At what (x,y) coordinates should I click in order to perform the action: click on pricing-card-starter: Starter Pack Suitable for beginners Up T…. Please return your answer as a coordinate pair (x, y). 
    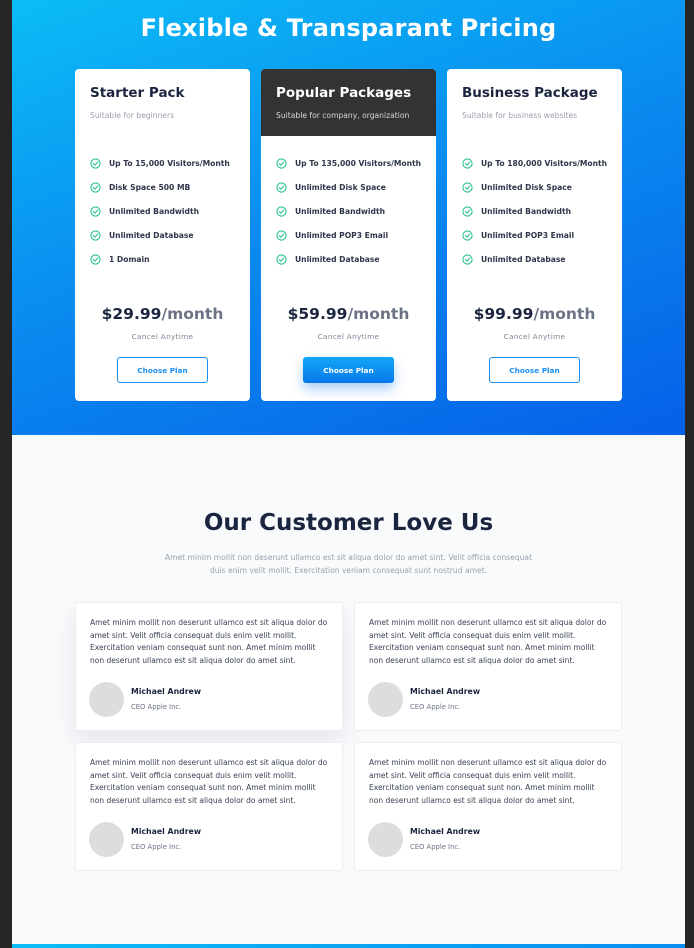
    Looking at the image, I should click on (162, 235).